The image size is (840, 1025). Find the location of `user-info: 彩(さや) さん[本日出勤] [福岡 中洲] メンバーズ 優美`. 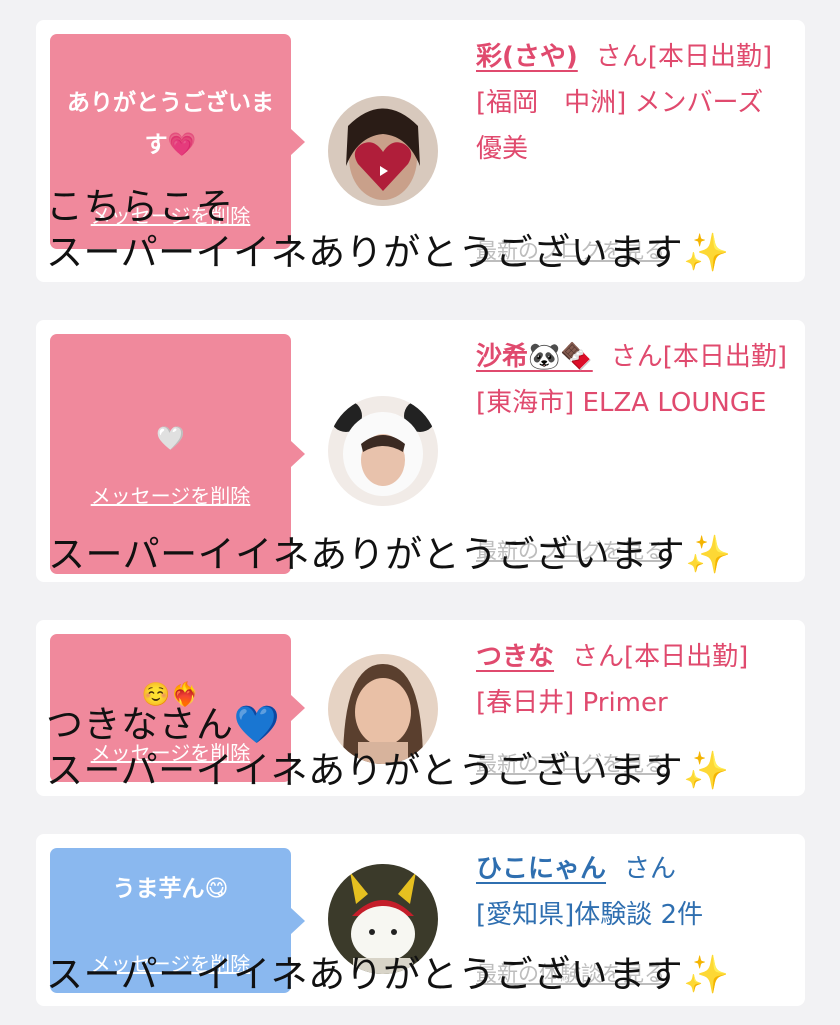

user-info: 彩(さや) さん[本日出勤] [福岡 中洲] メンバーズ 優美 is located at coordinates (636, 103).